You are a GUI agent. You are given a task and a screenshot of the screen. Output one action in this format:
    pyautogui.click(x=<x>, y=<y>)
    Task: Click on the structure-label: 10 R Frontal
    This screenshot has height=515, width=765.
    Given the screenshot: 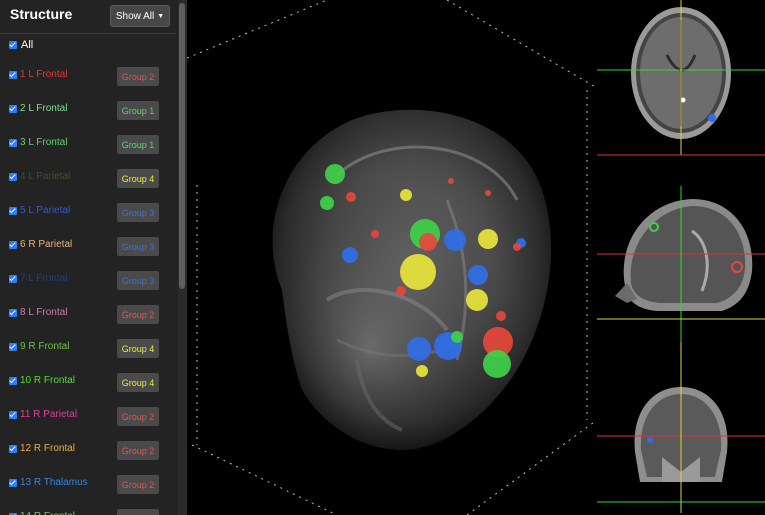 What is the action you would take?
    pyautogui.click(x=48, y=380)
    